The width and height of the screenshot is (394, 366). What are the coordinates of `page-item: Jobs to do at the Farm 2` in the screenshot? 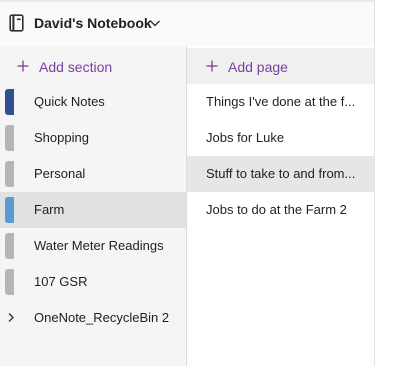 It's located at (280, 210).